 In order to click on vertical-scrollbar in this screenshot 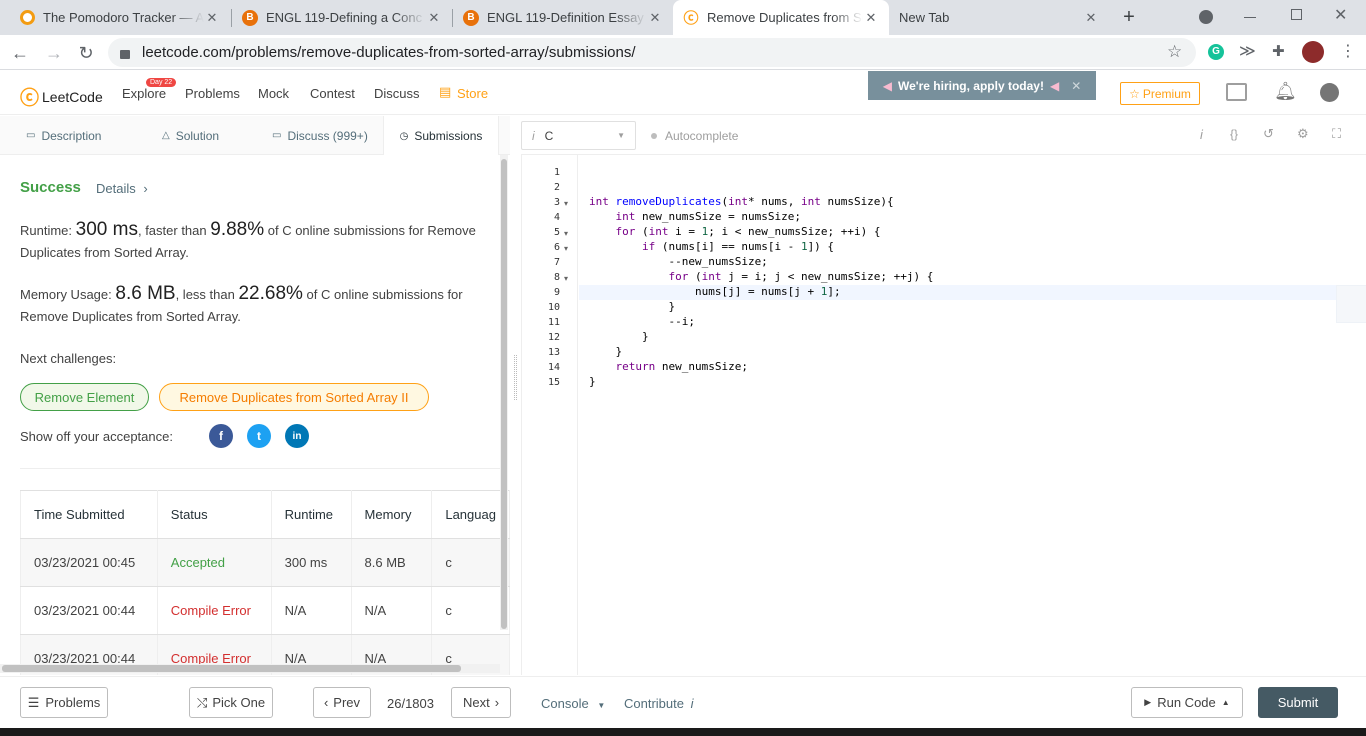, I will do `click(504, 392)`.